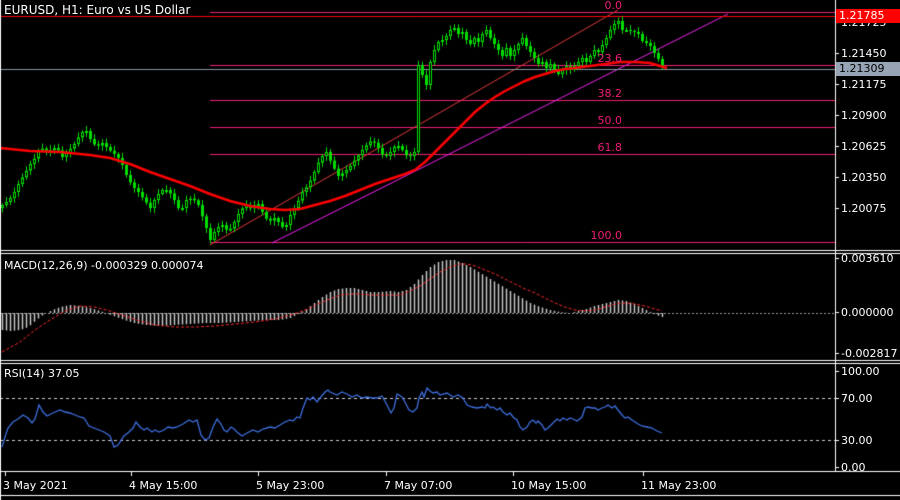  I want to click on rsi-name: RSI(14), so click(24, 373).